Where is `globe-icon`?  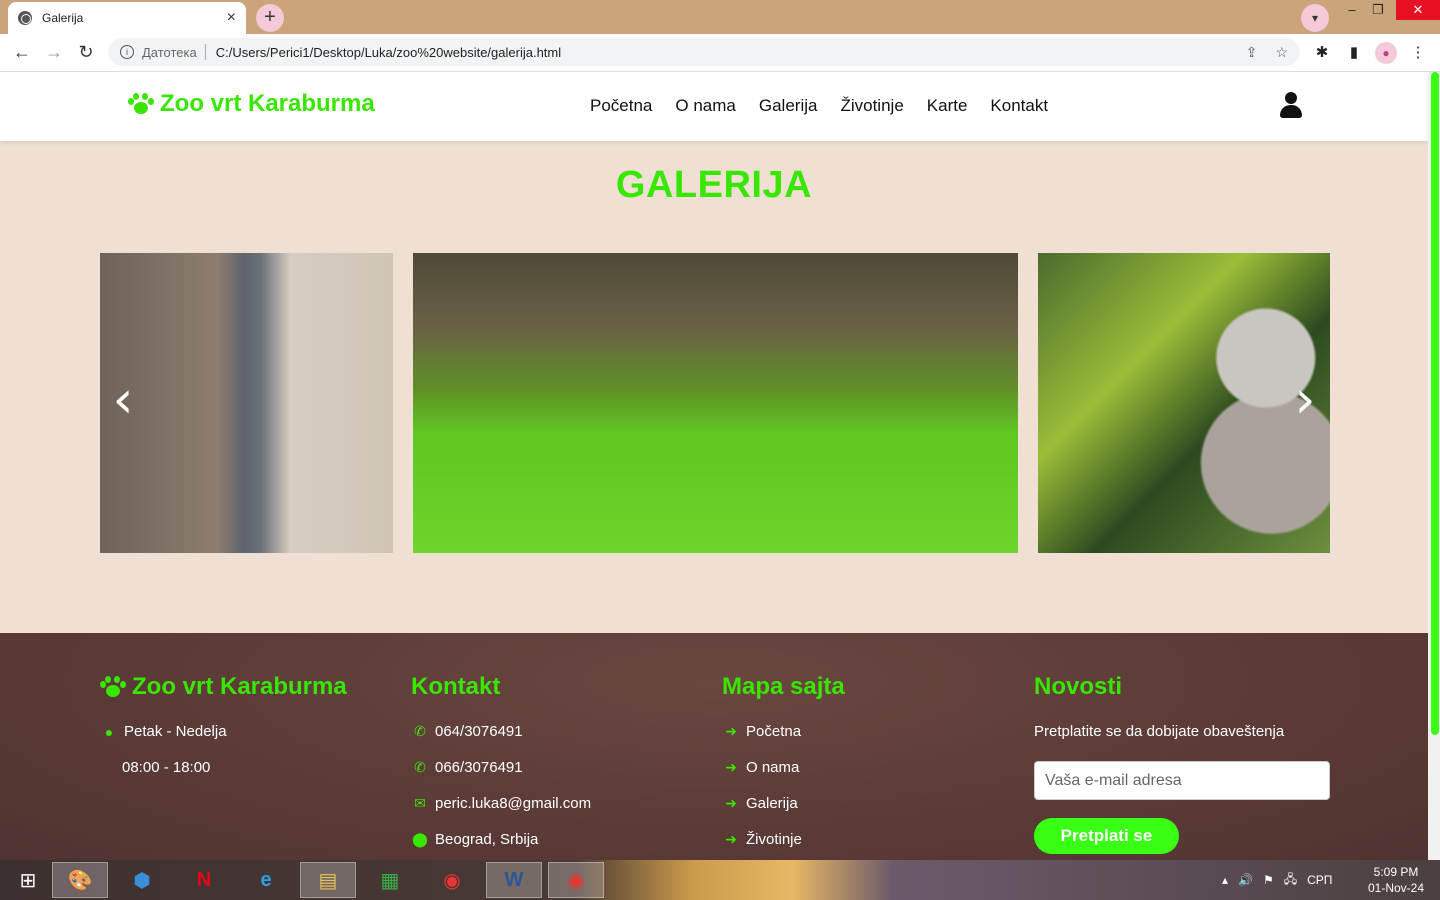
globe-icon is located at coordinates (25, 18).